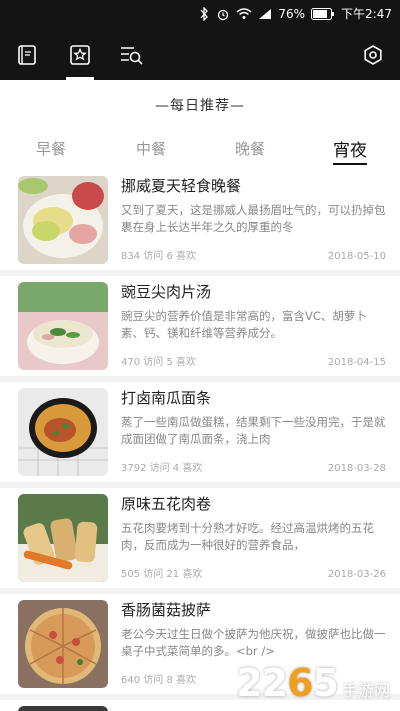 The width and height of the screenshot is (400, 711). What do you see at coordinates (253, 642) in the screenshot?
I see `recipe-description: 老公今天过生日做个披萨为他庆祝，做披萨也比做一桌子中式菜简单的多。<br />` at bounding box center [253, 642].